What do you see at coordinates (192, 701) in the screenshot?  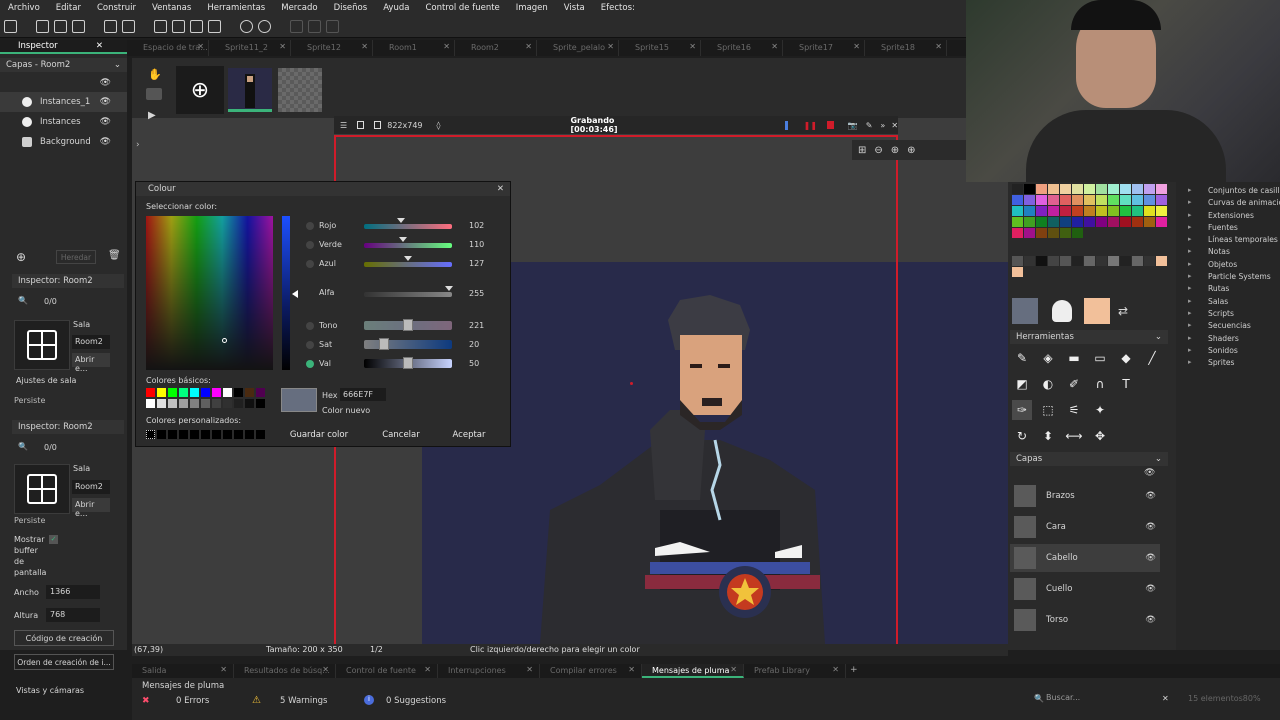 I see `errors-count: 0 Errors` at bounding box center [192, 701].